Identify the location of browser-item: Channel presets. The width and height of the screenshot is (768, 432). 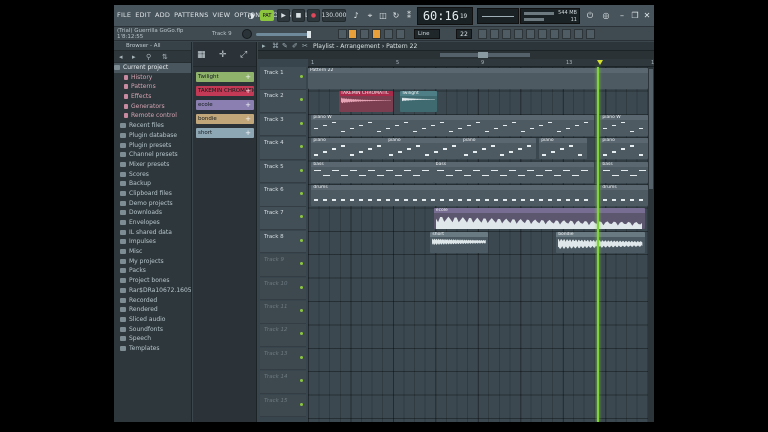
(152, 155).